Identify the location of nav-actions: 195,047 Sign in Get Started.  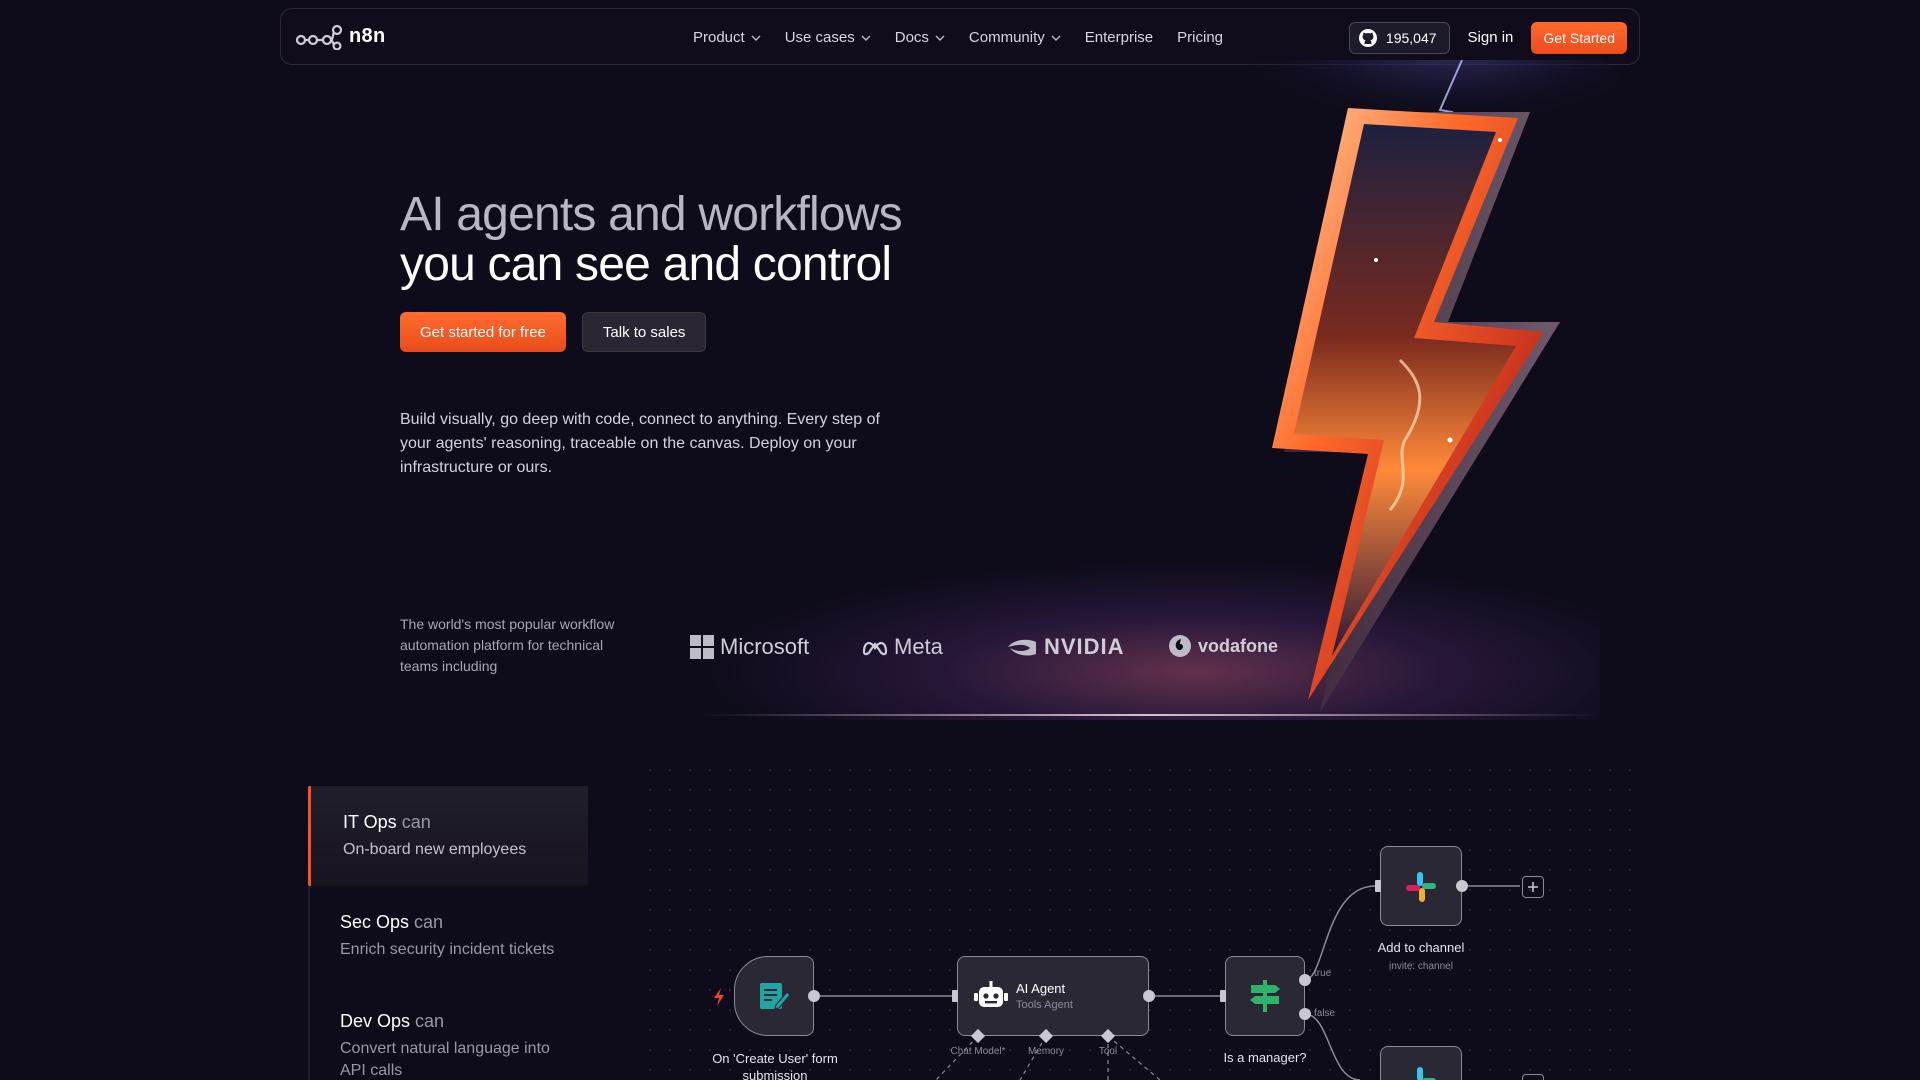
(1487, 37).